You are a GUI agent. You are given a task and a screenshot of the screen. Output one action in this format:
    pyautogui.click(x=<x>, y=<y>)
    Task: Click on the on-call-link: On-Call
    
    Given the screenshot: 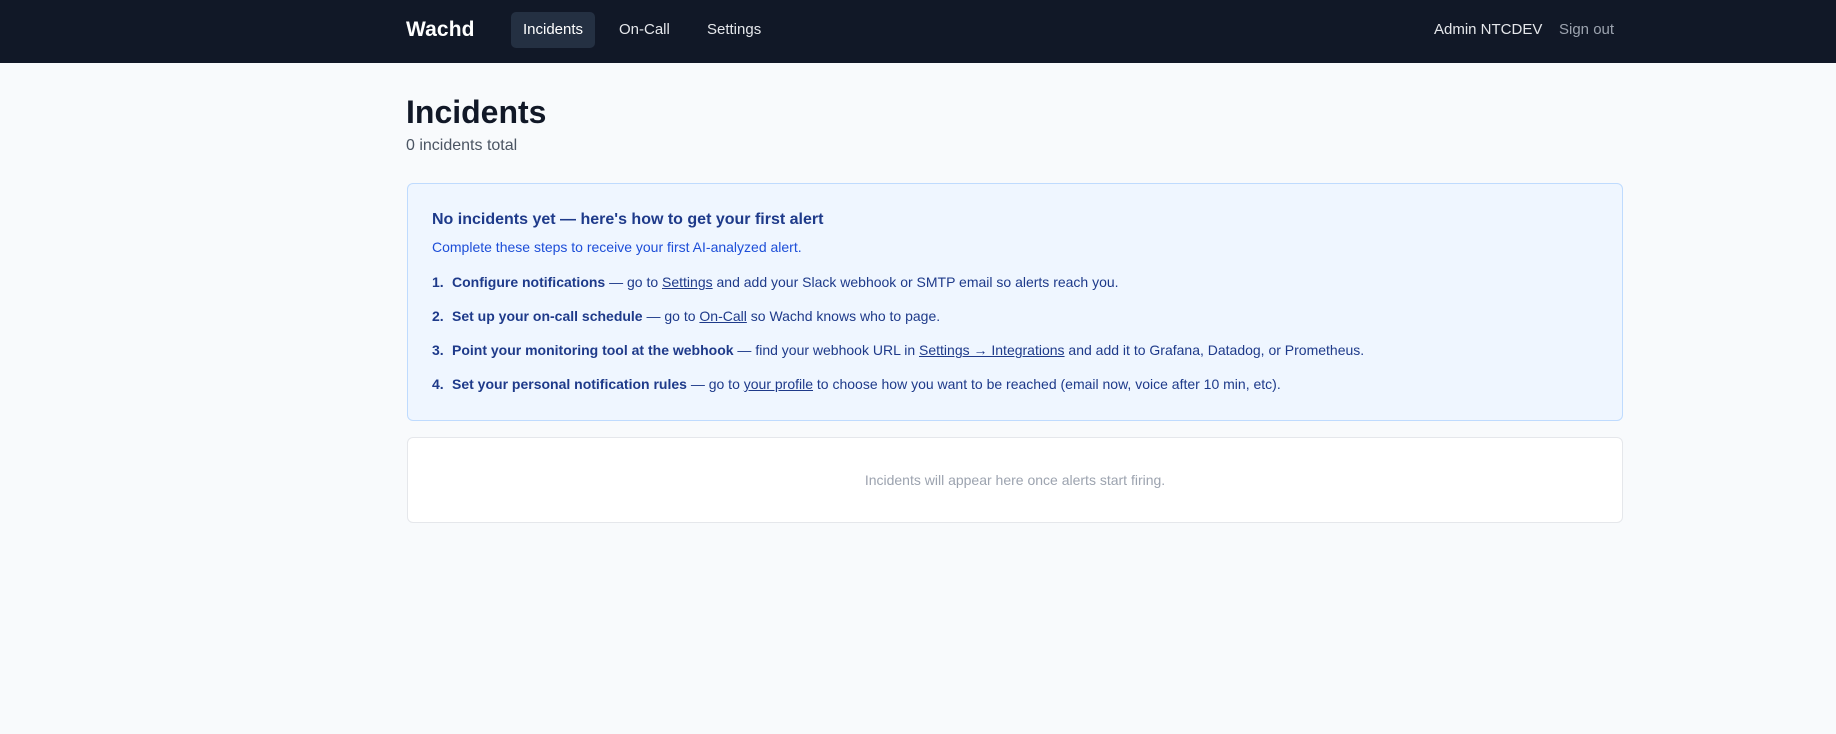 What is the action you would take?
    pyautogui.click(x=722, y=316)
    